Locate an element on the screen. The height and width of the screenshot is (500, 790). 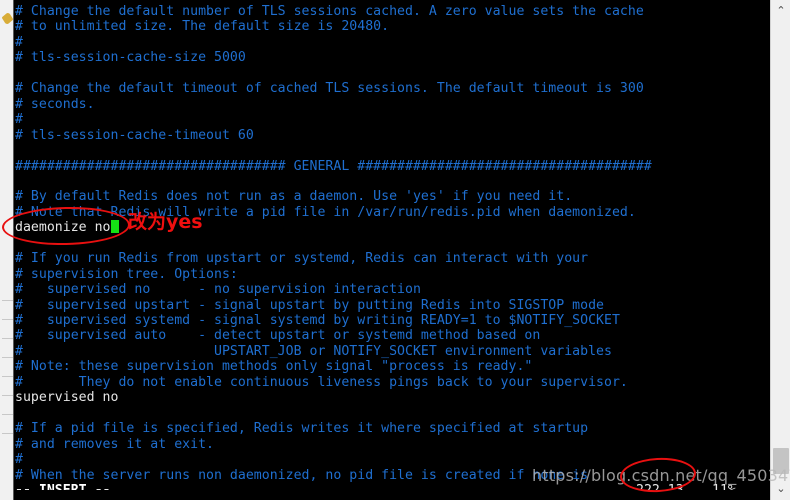
editor-line: supervised no is located at coordinates (66, 397).